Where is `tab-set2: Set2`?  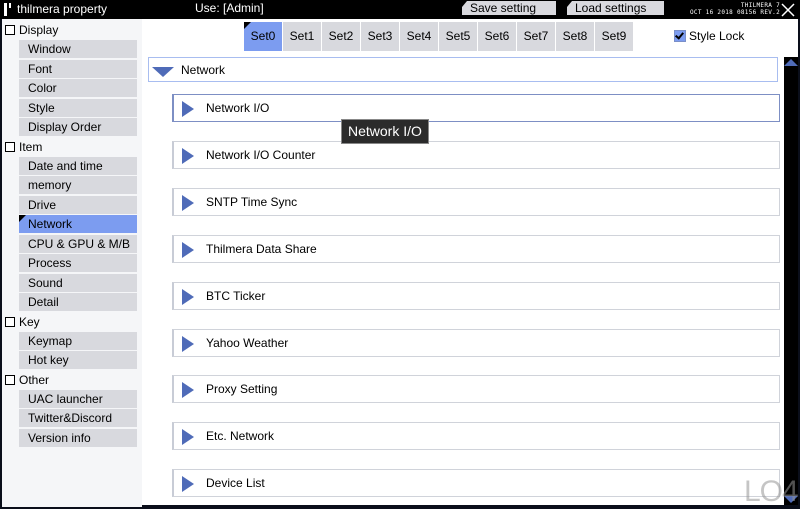 tab-set2: Set2 is located at coordinates (341, 36).